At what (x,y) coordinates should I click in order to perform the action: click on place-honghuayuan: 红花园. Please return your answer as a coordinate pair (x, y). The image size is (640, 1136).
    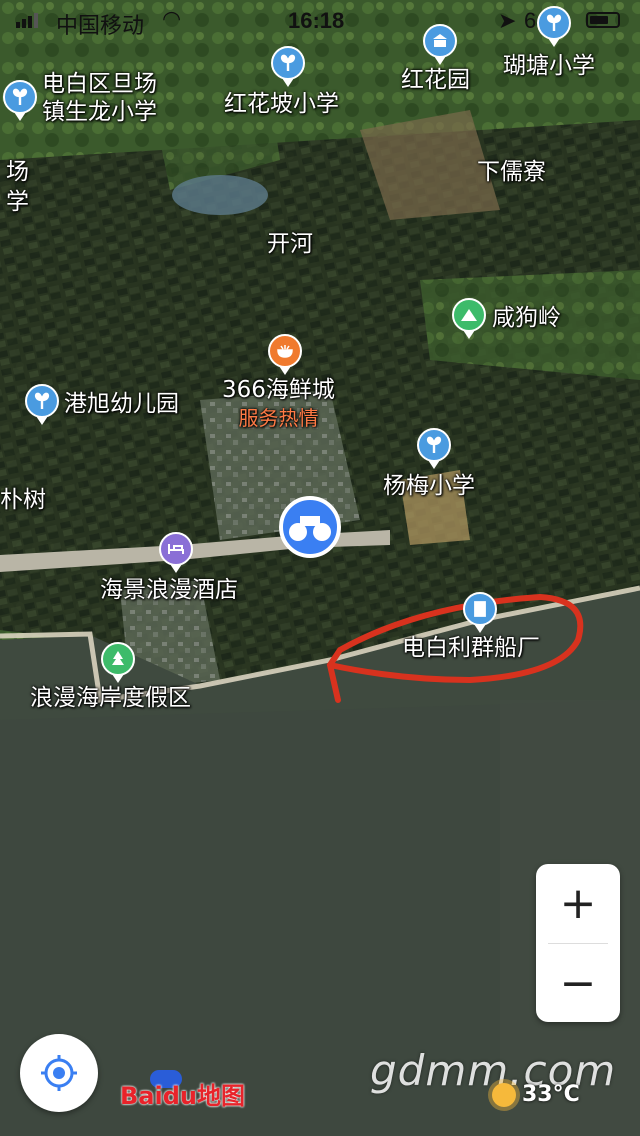
    Looking at the image, I should click on (435, 80).